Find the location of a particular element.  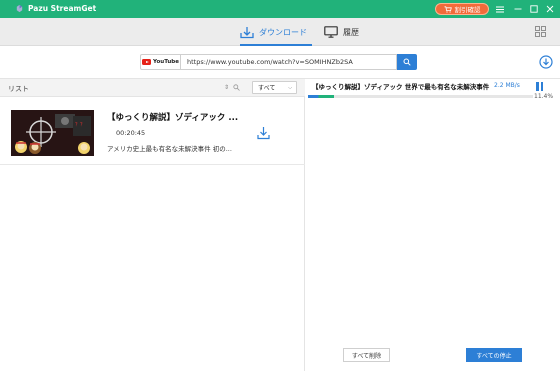

promo-label: 割引確認 is located at coordinates (467, 10).